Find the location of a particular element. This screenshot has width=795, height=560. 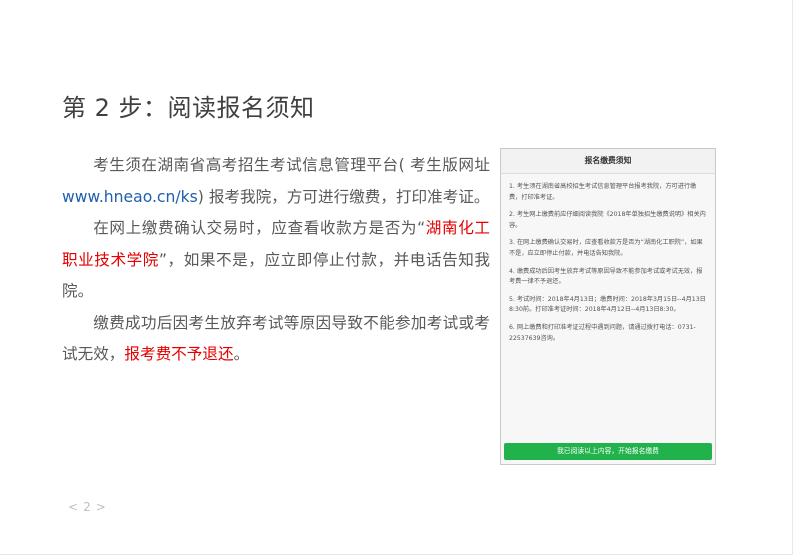

page-number: <2 > is located at coordinates (87, 507).